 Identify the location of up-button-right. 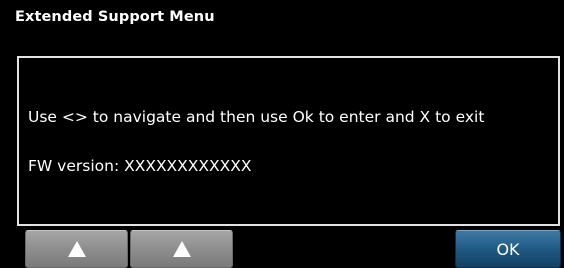
(181, 249).